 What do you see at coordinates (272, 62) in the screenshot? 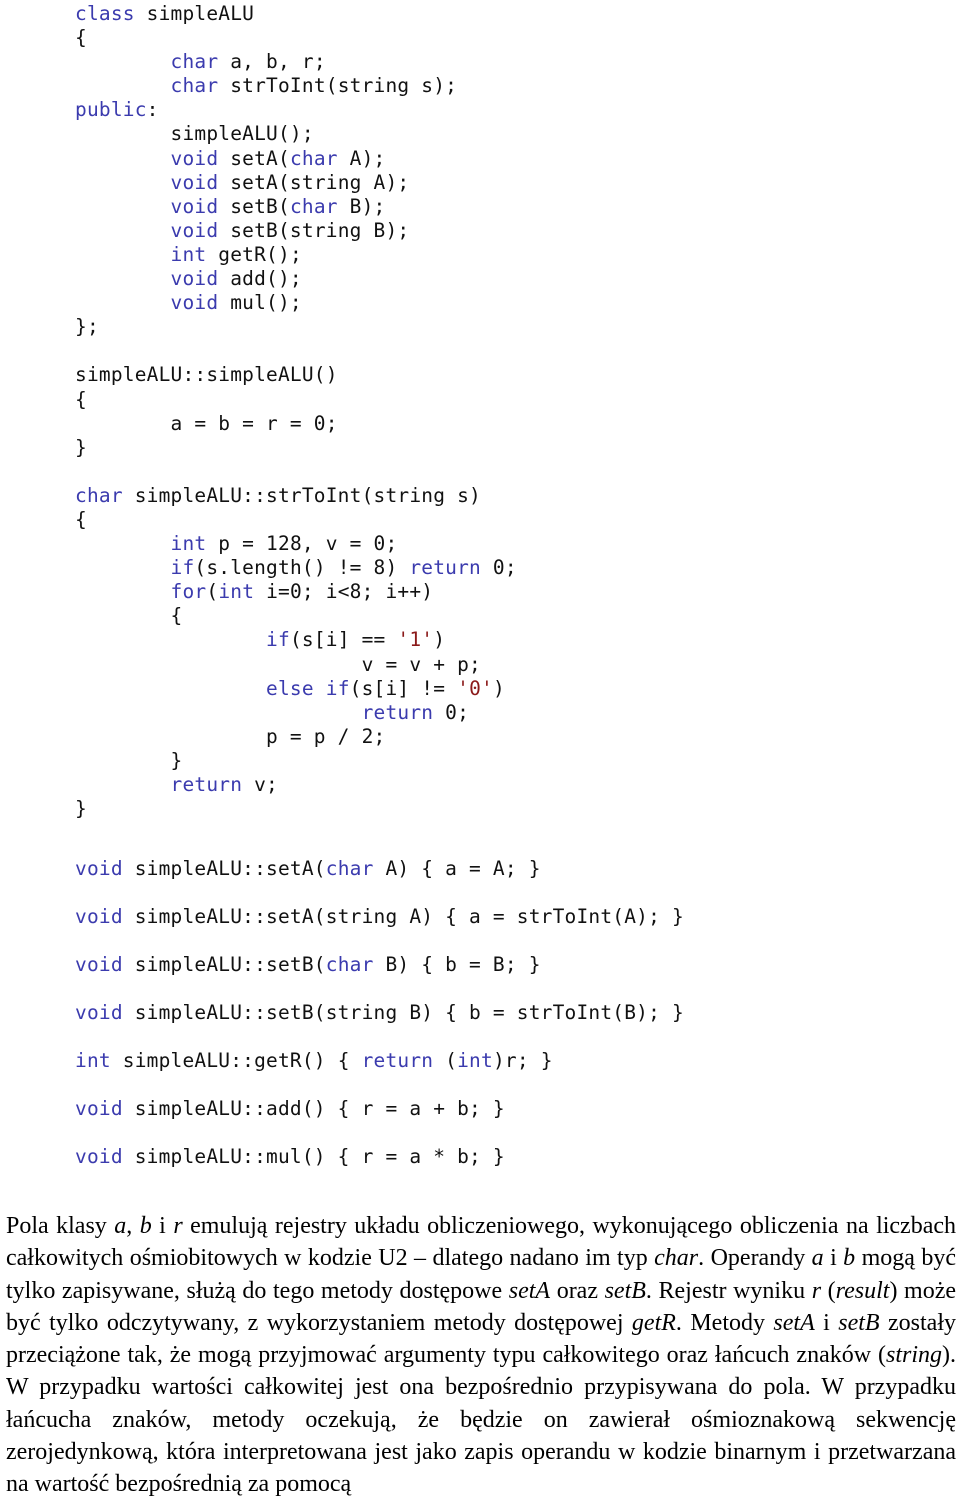
I see `code-text: a, b, r;` at bounding box center [272, 62].